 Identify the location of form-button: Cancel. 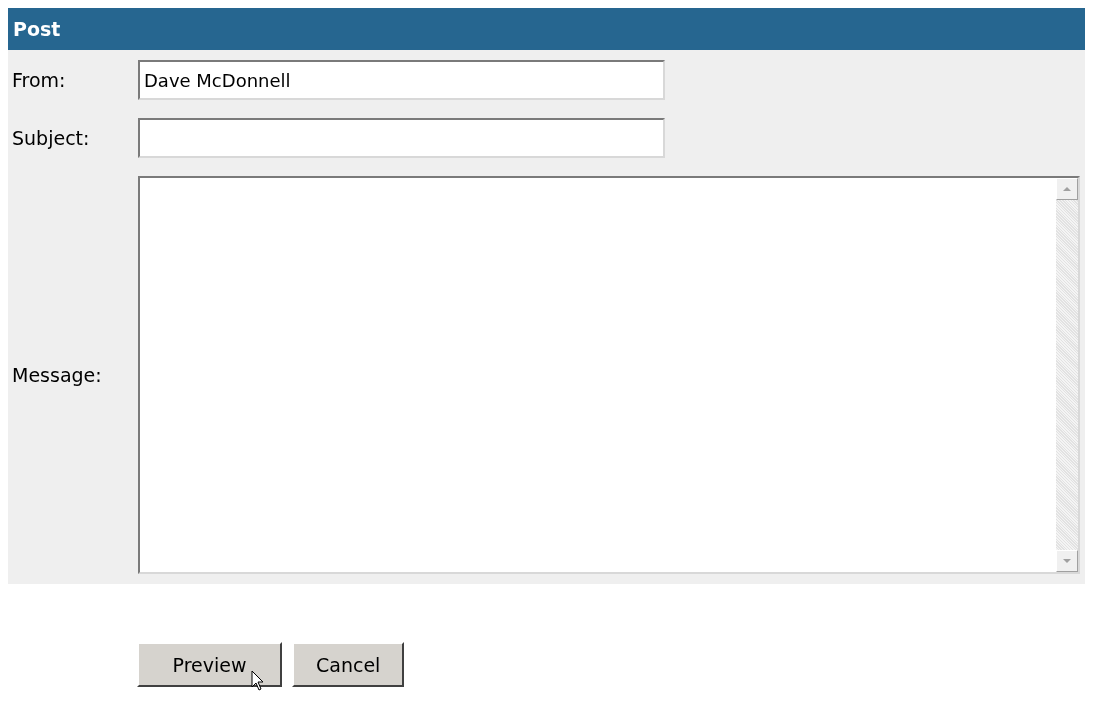
(348, 664).